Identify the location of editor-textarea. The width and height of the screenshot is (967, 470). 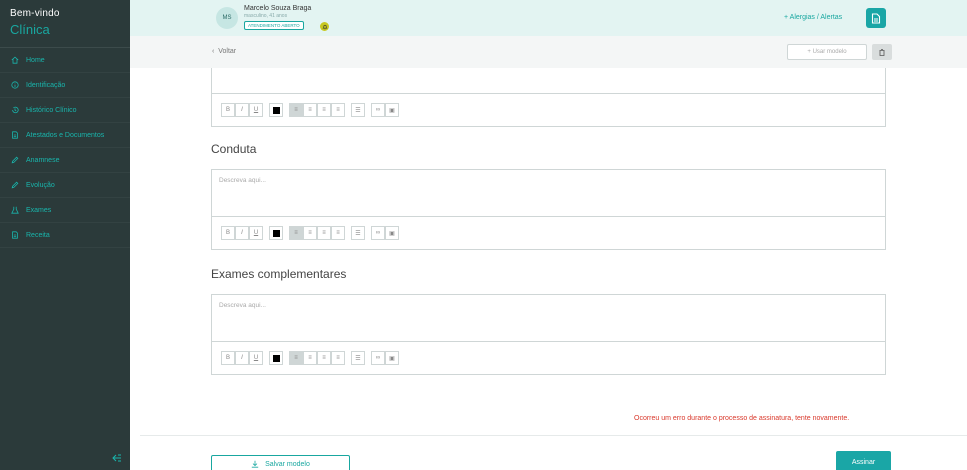
(548, 81).